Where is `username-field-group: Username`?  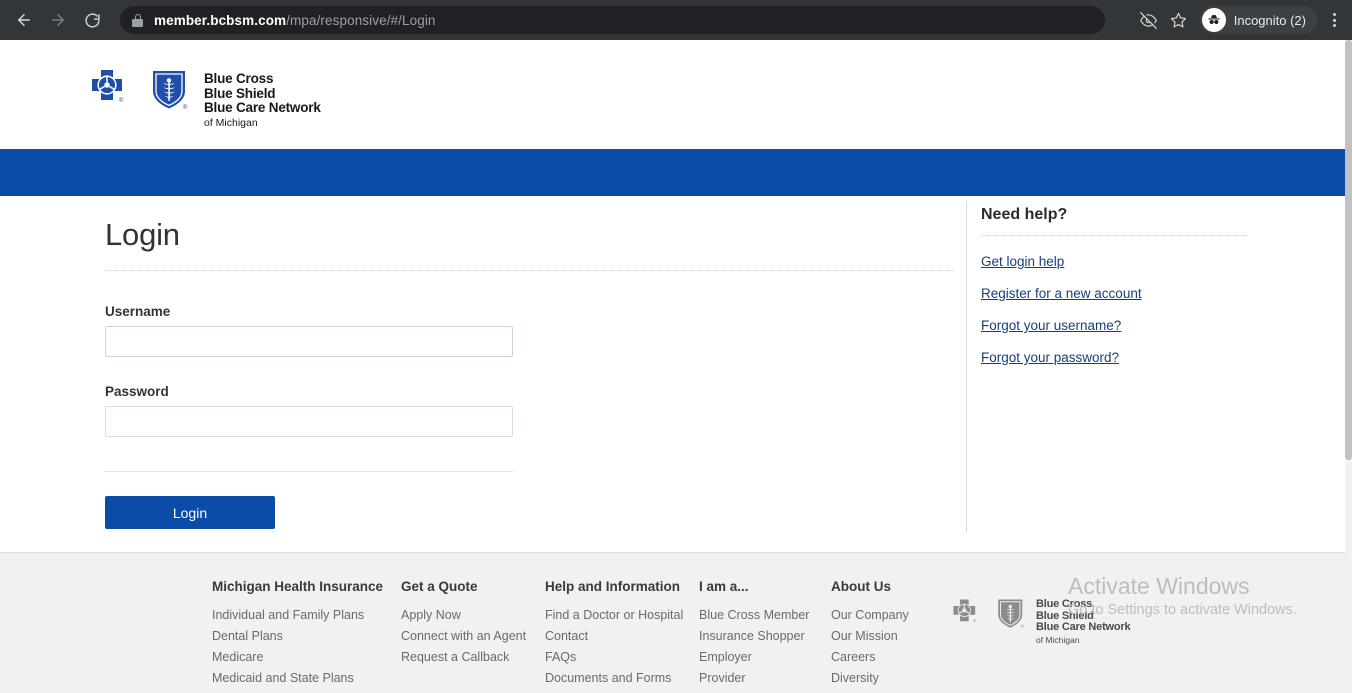 username-field-group: Username is located at coordinates (529, 330).